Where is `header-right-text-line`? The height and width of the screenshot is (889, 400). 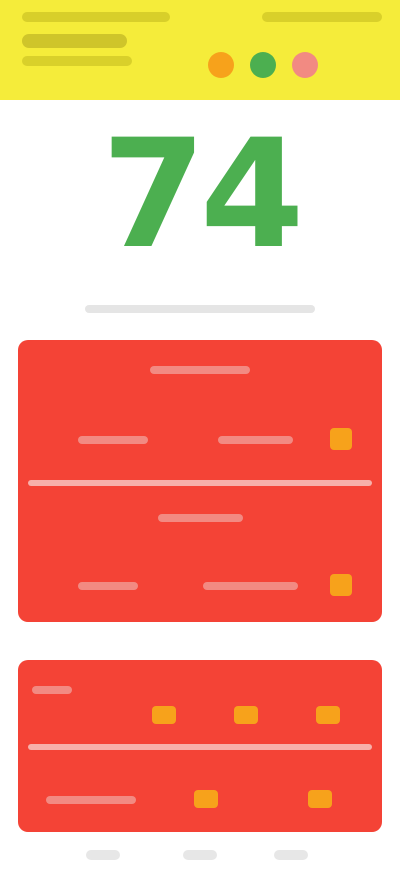 header-right-text-line is located at coordinates (322, 17).